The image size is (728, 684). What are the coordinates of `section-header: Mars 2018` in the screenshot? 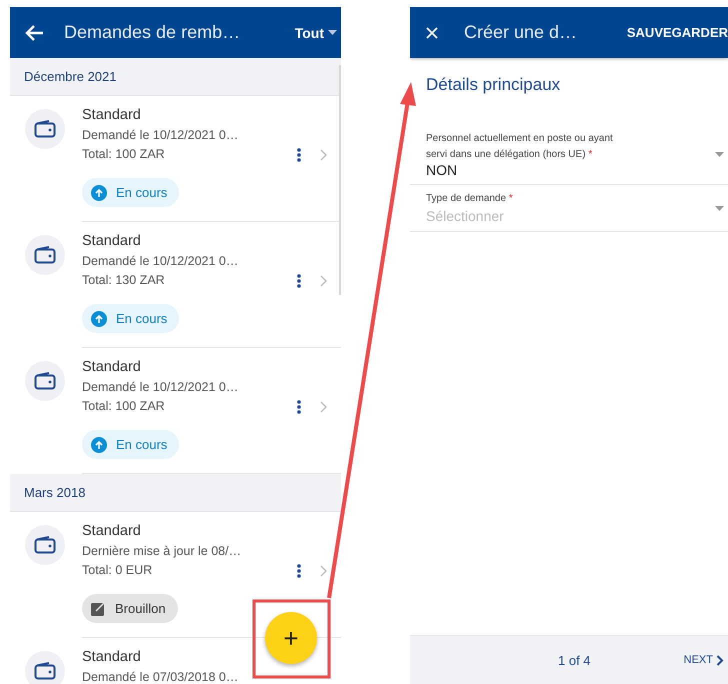 It's located at (175, 493).